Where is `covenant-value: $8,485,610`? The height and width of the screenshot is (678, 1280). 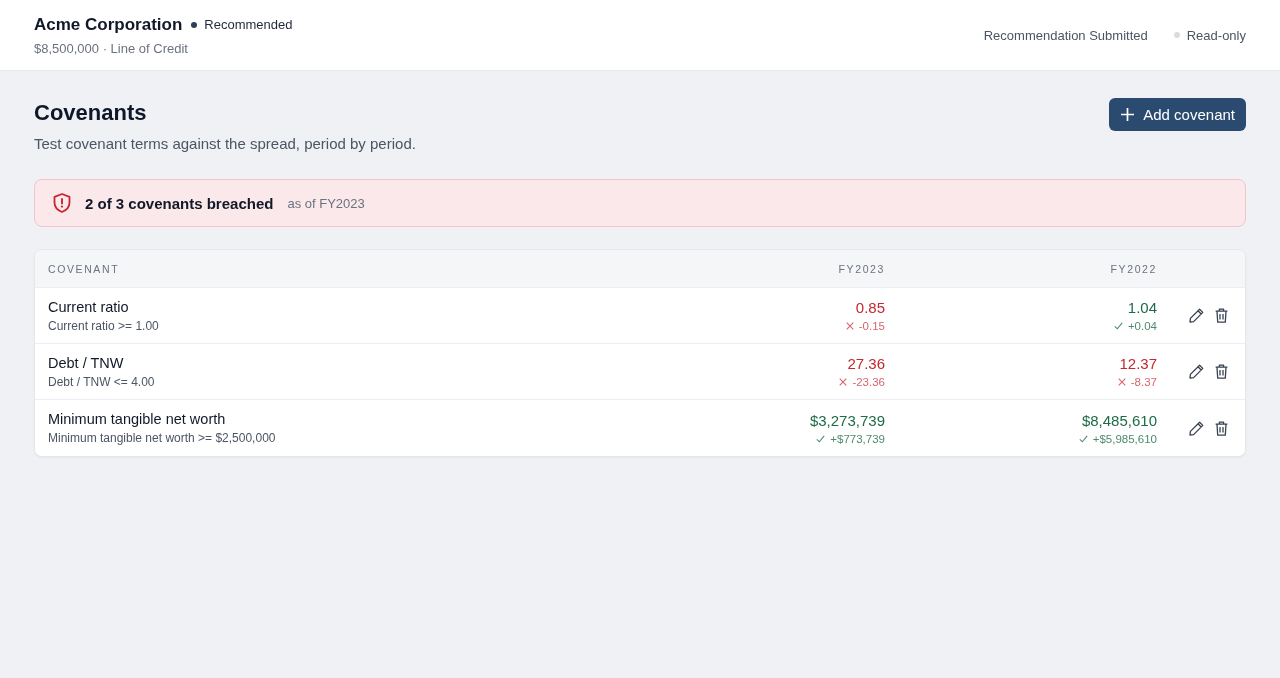
covenant-value: $8,485,610 is located at coordinates (1119, 420).